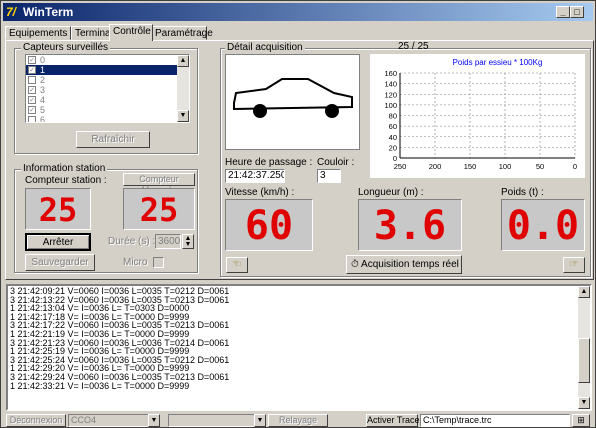 The height and width of the screenshot is (428, 596). Describe the element at coordinates (393, 116) in the screenshot. I see `y-tick-label: 80` at that location.